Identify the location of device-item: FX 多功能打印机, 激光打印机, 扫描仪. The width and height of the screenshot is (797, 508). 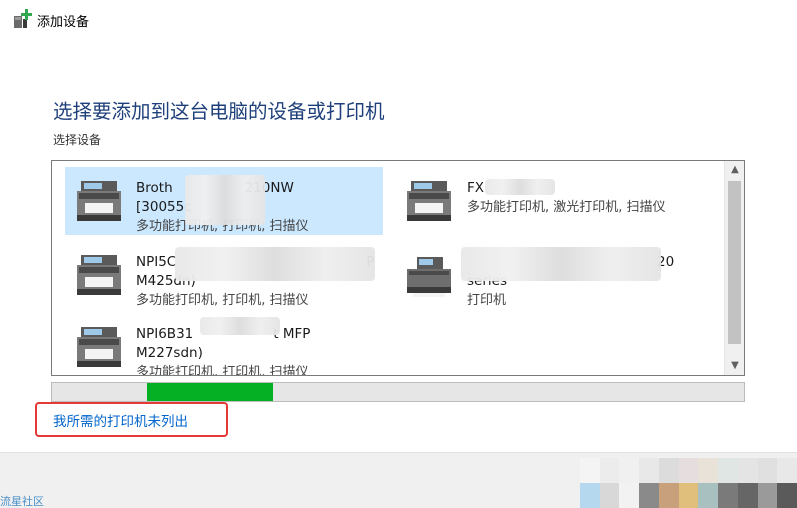
(554, 201).